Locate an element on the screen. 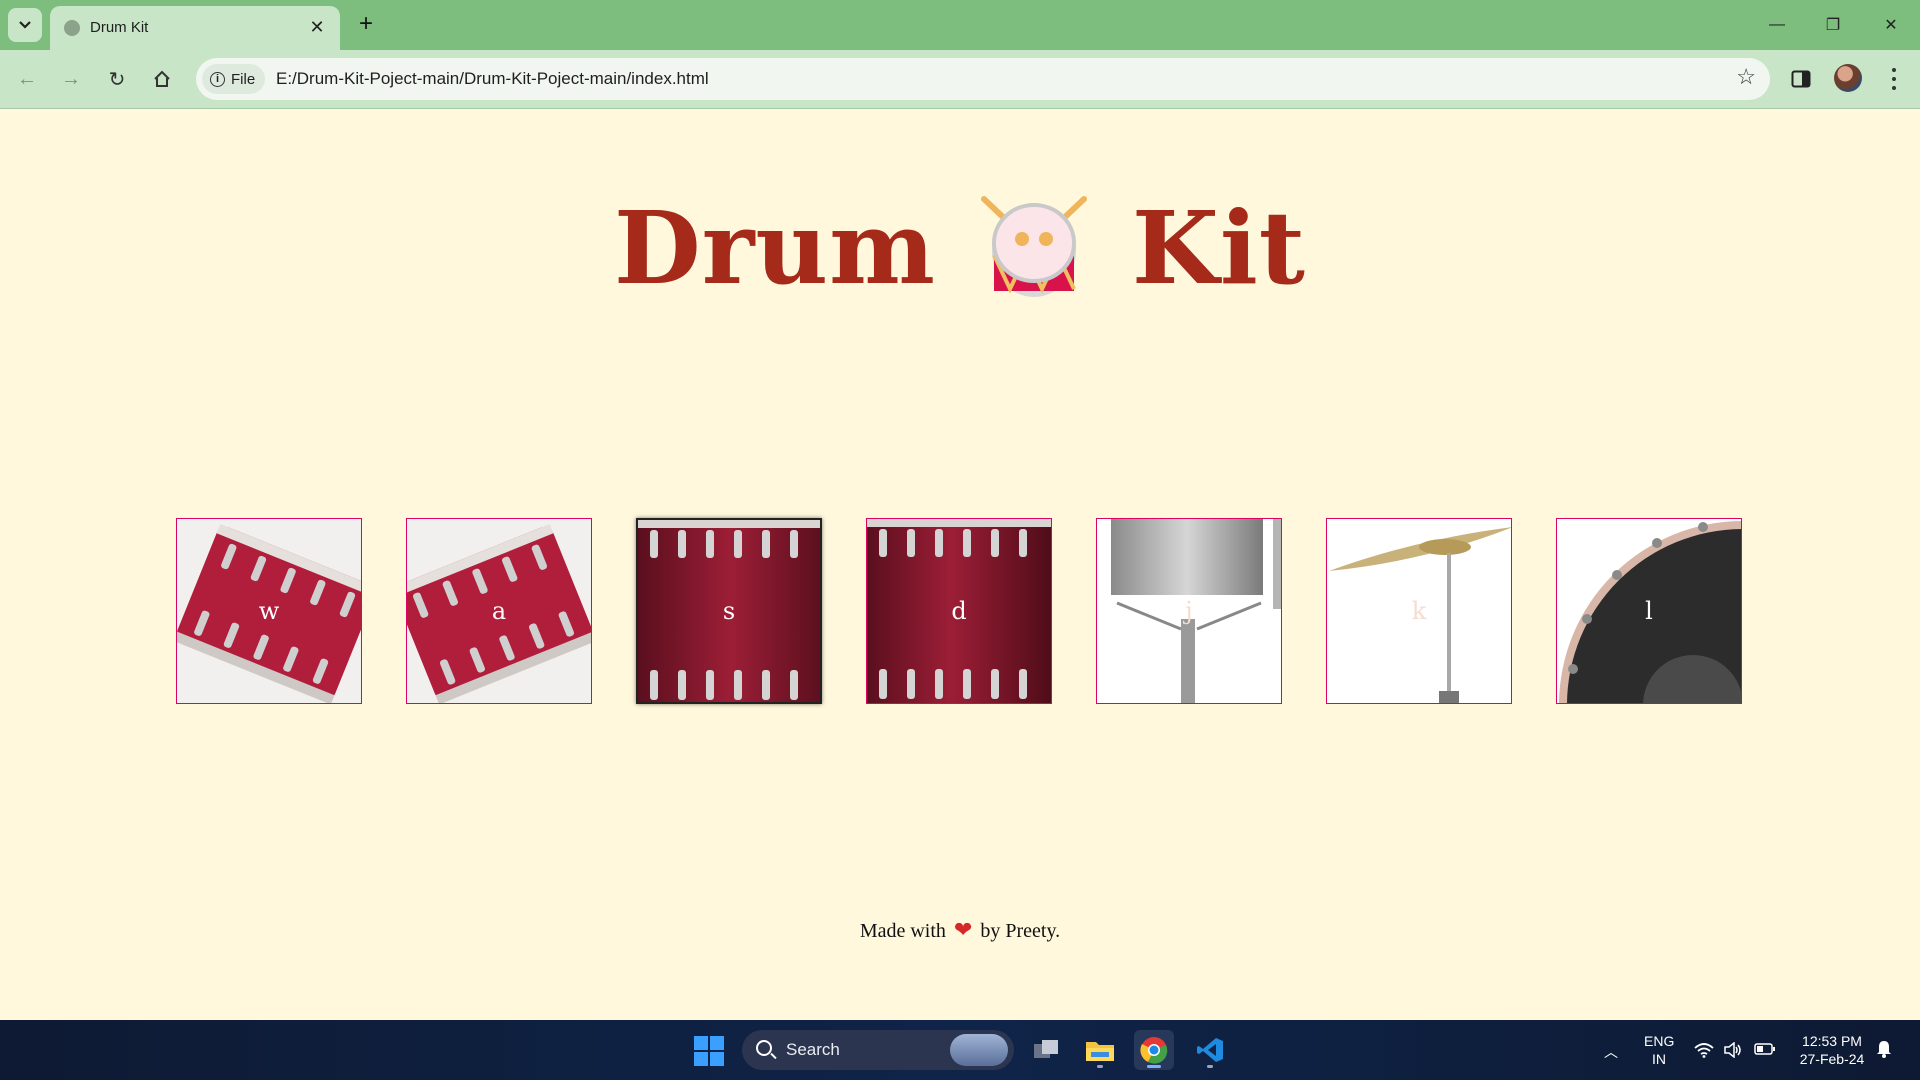 The height and width of the screenshot is (1080, 1920). title-word-kit: Kit is located at coordinates (1218, 248).